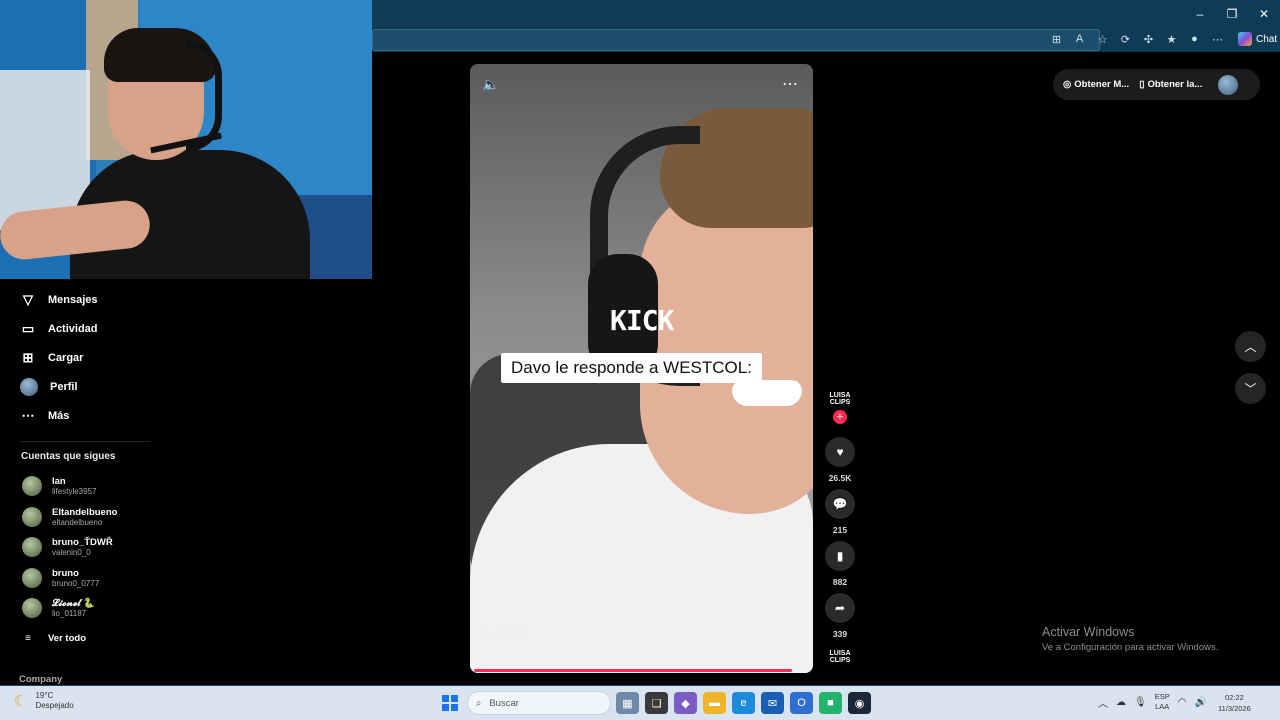 The image size is (1280, 720). Describe the element at coordinates (1162, 696) in the screenshot. I see `language-code: ESP` at that location.